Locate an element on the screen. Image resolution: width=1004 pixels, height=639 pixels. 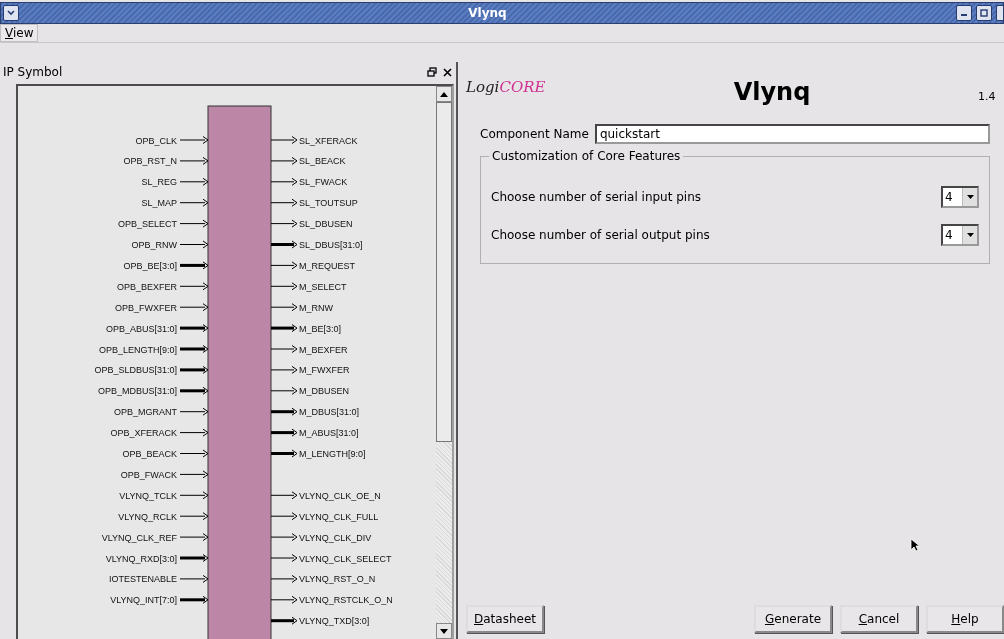
menu-item: View is located at coordinates (19, 33).